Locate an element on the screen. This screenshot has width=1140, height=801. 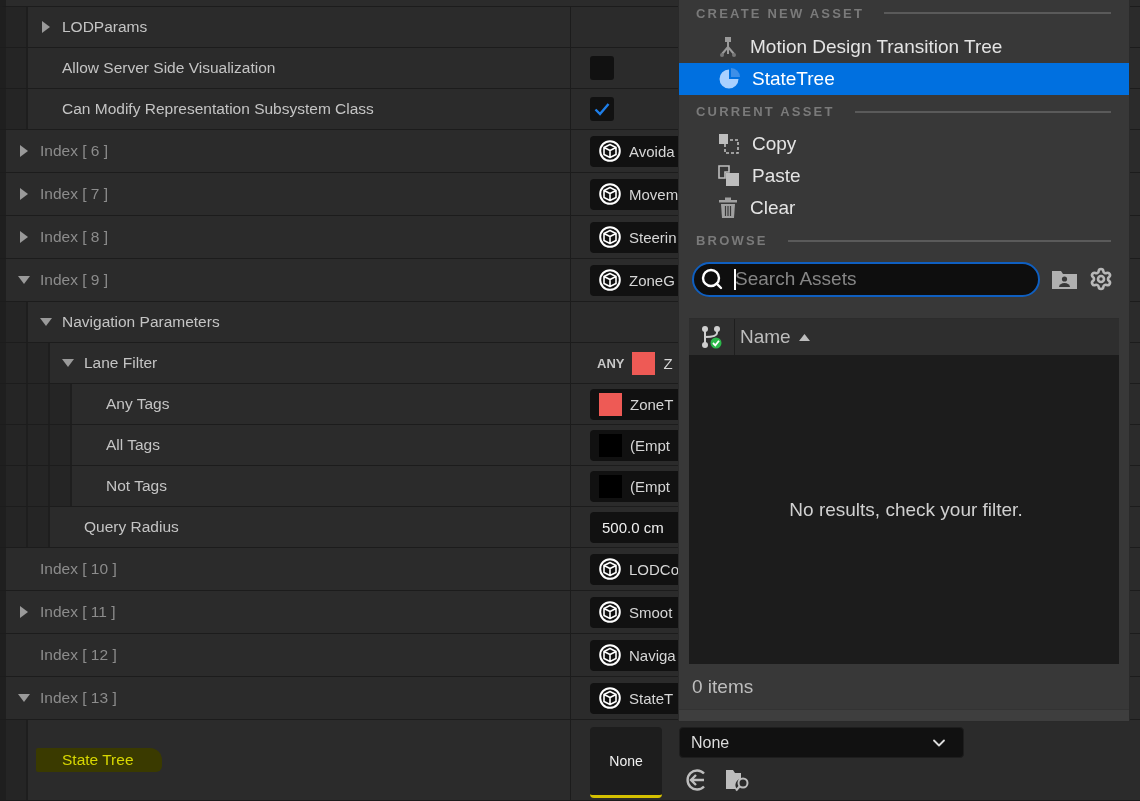
paste-icon is located at coordinates (729, 176).